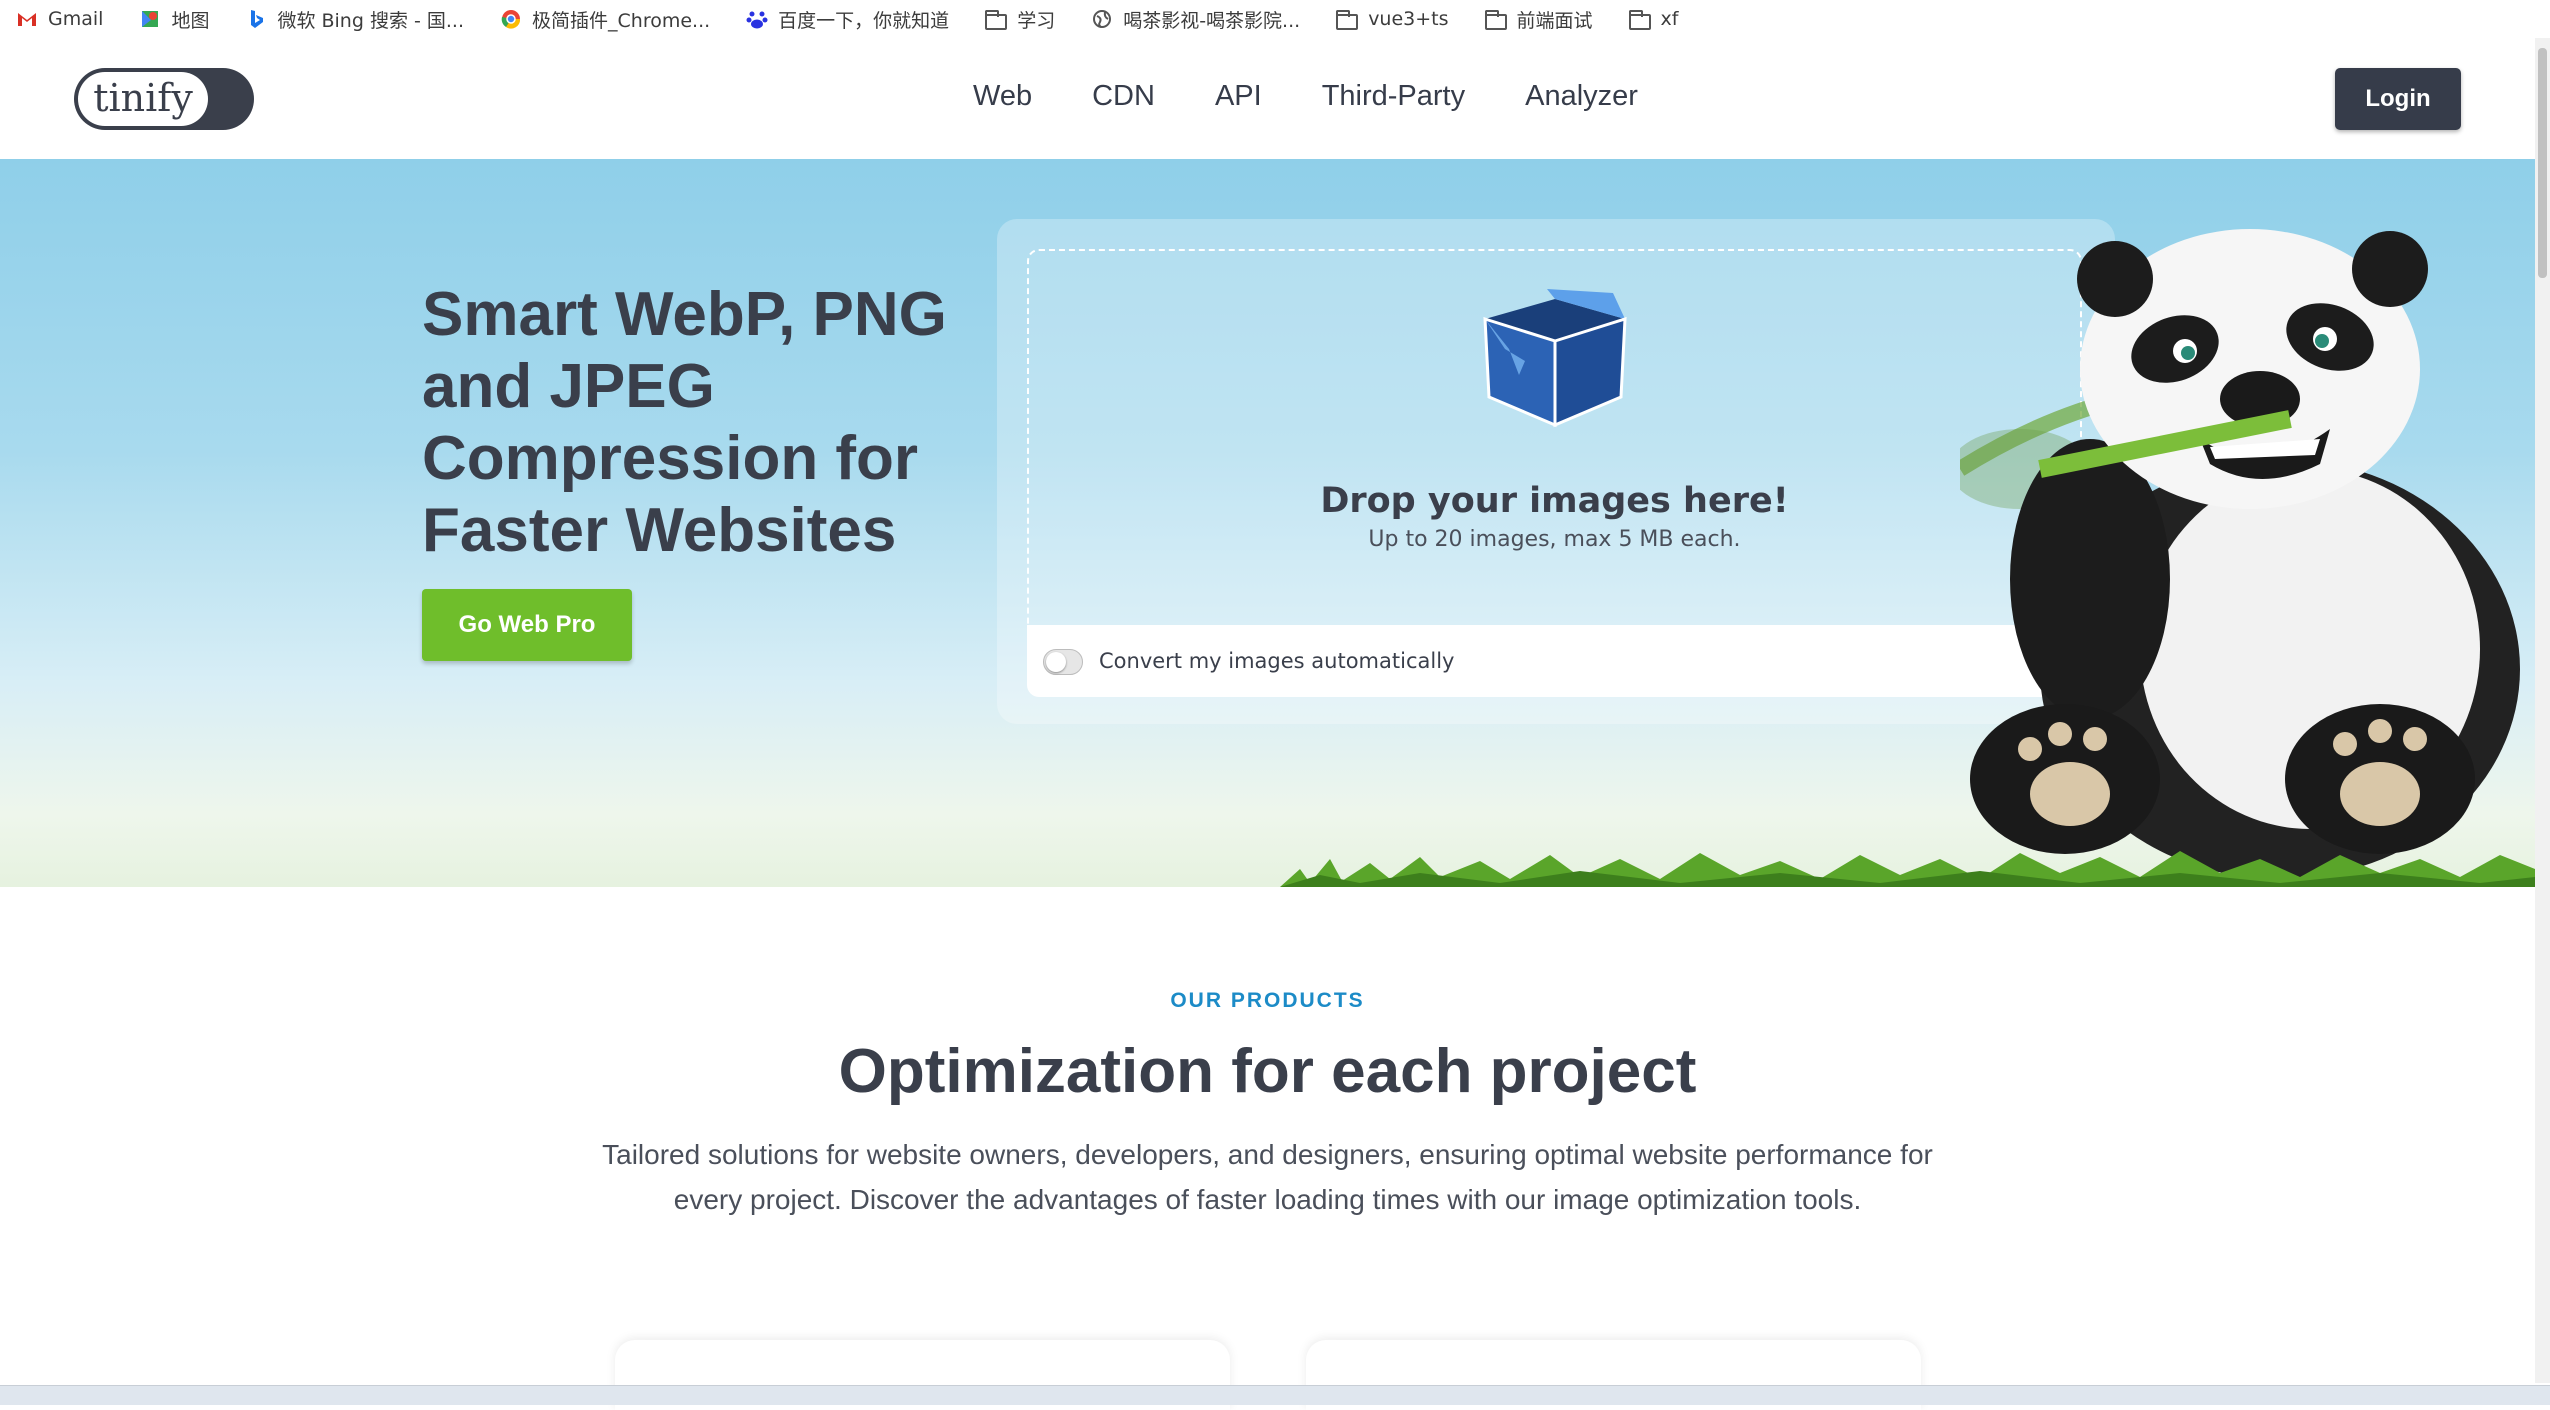  Describe the element at coordinates (1238, 96) in the screenshot. I see `nav-api: API` at that location.